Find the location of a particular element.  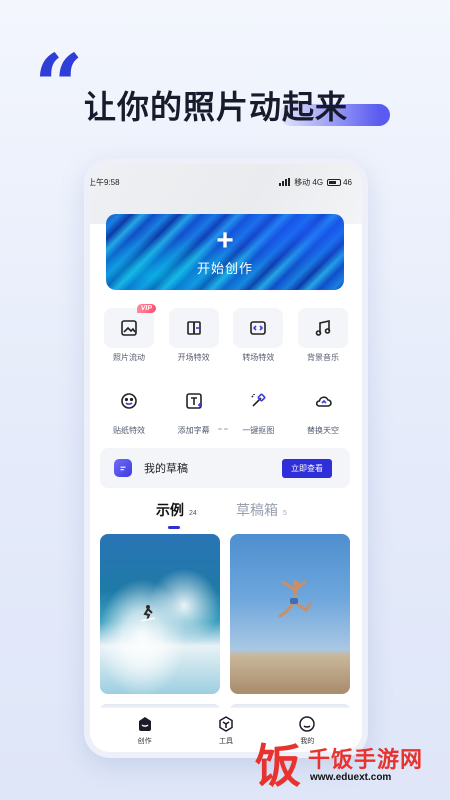

profile-icon is located at coordinates (307, 723).